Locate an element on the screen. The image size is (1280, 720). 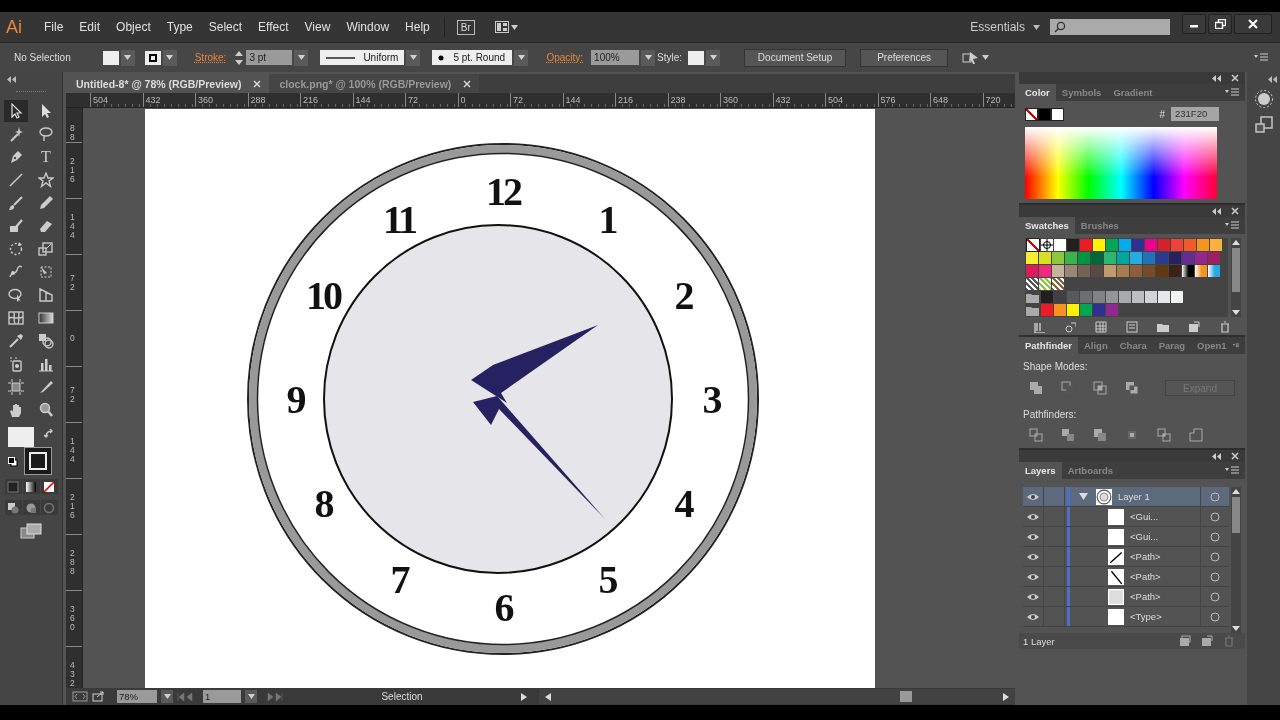
ruler-label: 88 is located at coordinates (73, 133).